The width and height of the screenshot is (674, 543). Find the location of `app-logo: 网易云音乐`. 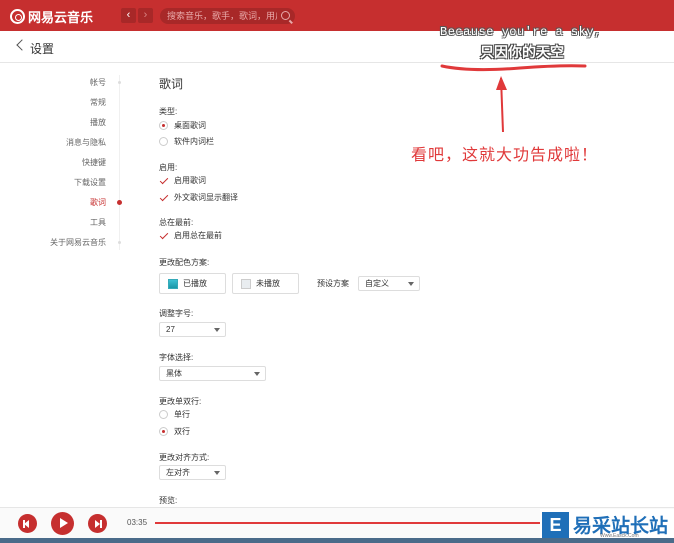

app-logo: 网易云音乐 is located at coordinates (51, 16).